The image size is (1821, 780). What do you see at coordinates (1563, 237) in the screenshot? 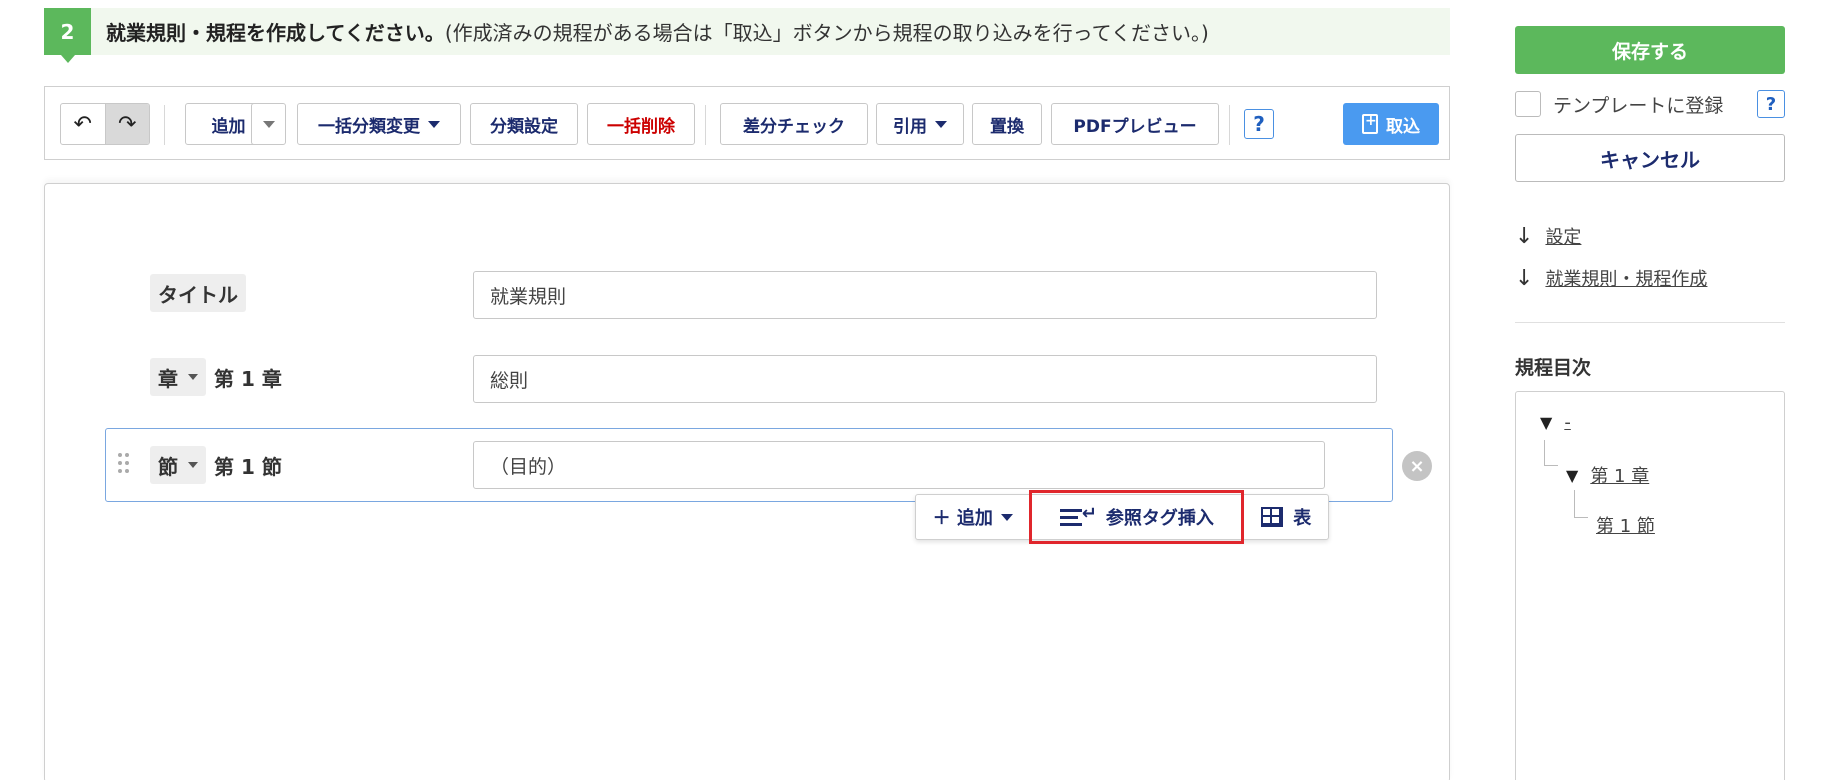
I see `jump-settings-label: 設定` at bounding box center [1563, 237].